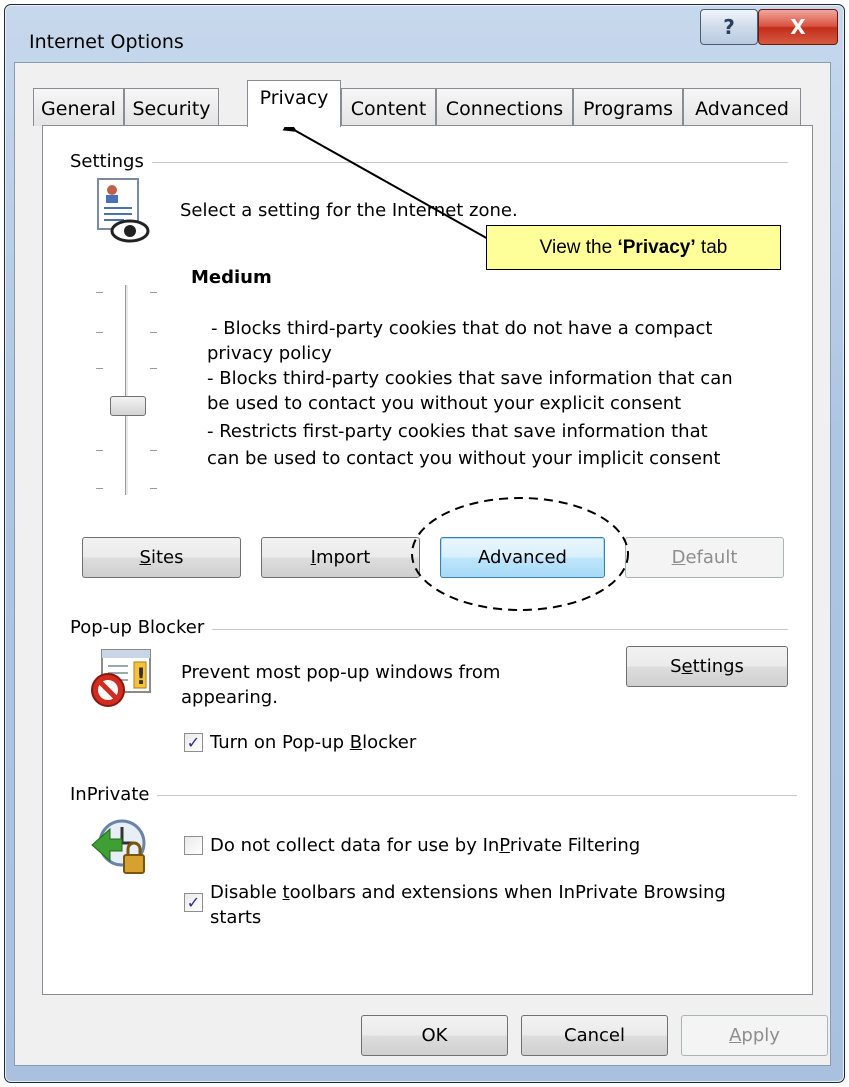  What do you see at coordinates (269, 353) in the screenshot?
I see `privacy-description-line: privacy policy` at bounding box center [269, 353].